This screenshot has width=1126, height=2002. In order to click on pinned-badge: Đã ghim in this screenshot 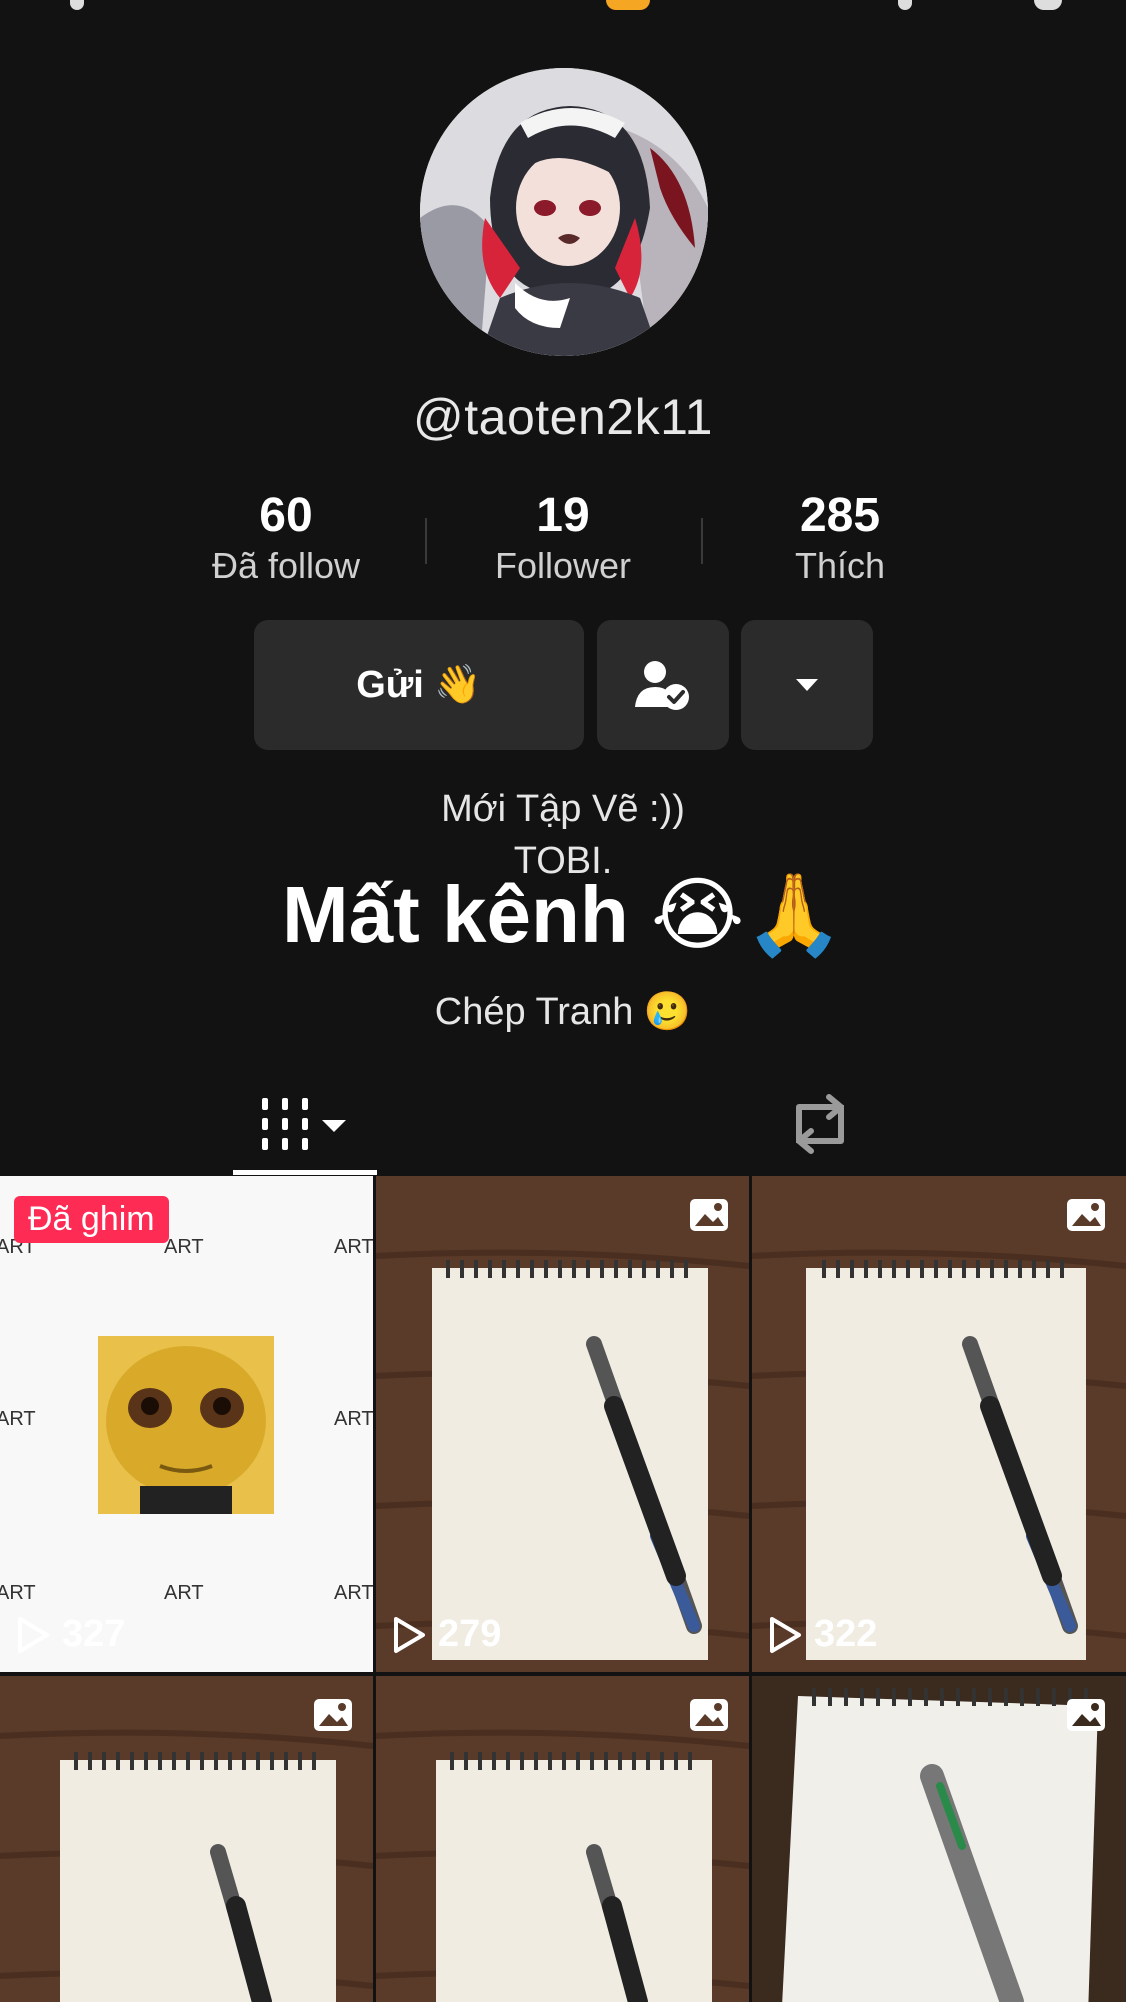, I will do `click(91, 1219)`.